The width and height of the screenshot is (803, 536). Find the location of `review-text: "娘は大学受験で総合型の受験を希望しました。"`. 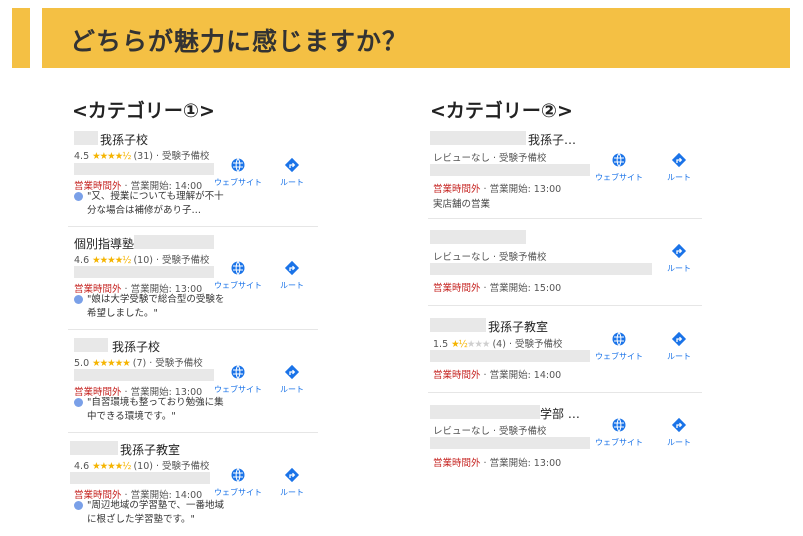

review-text: "娘は大学受験で総合型の受験を希望しました。" is located at coordinates (156, 306).